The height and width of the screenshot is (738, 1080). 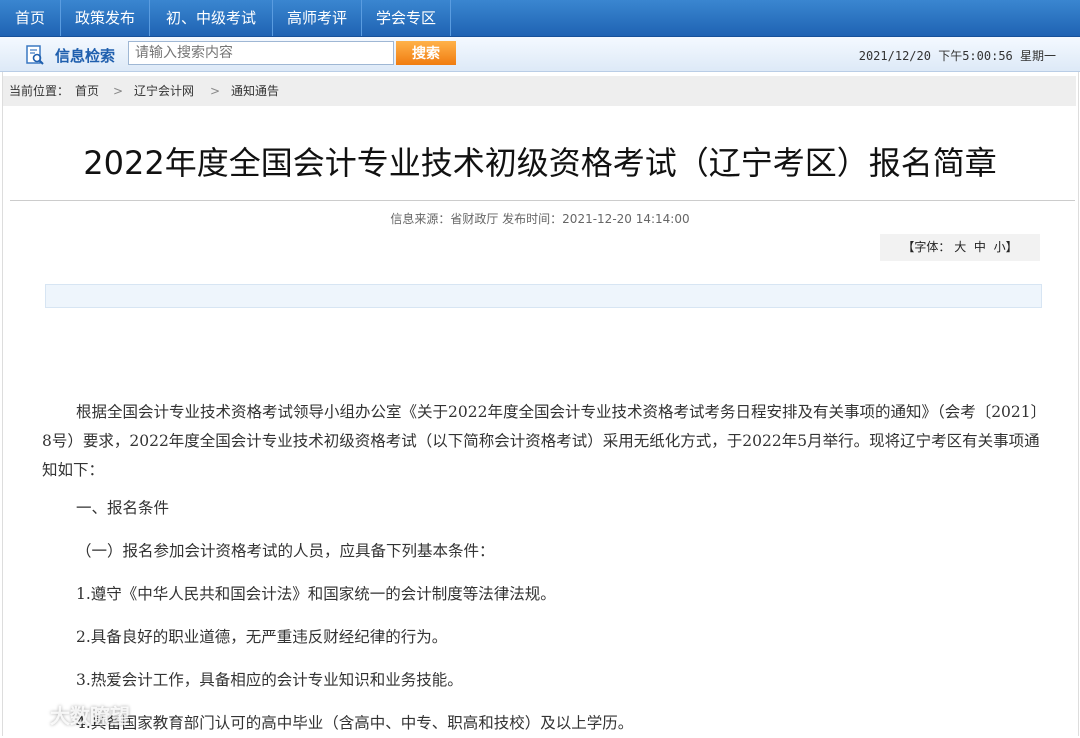 I want to click on title-divider, so click(x=542, y=200).